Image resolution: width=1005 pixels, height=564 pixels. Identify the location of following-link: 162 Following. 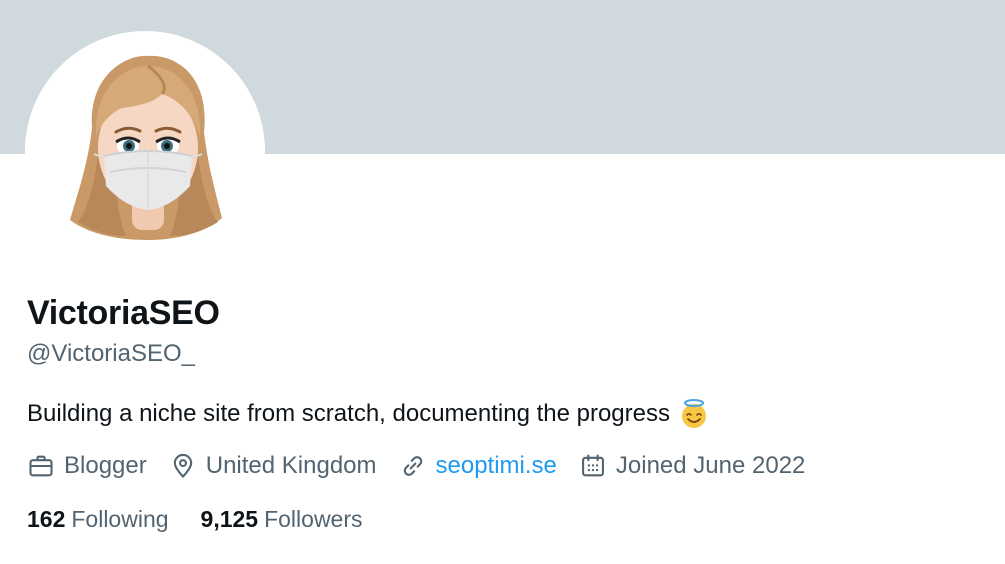
(98, 519).